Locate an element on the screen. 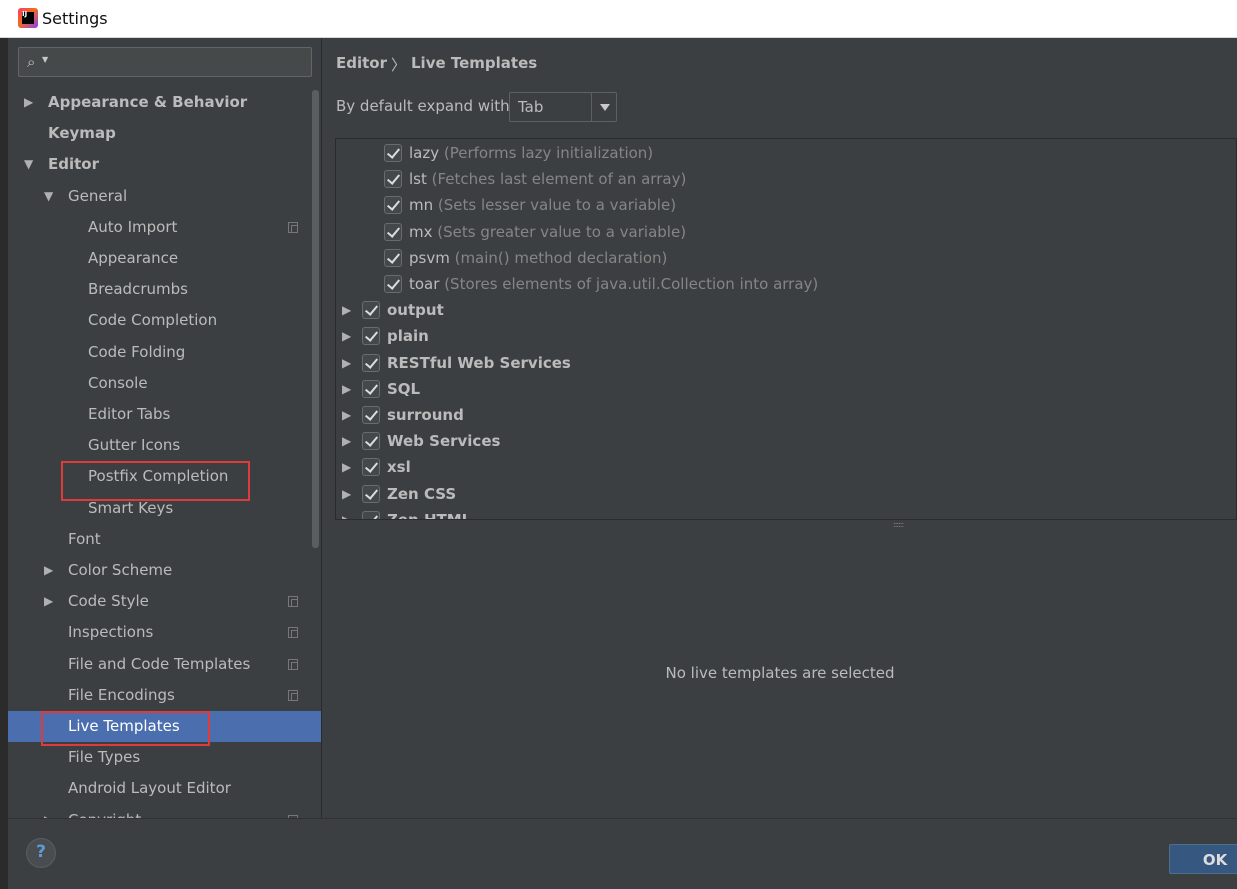 The image size is (1237, 889). template-group-row: ▶ Zen HTML is located at coordinates (786, 513).